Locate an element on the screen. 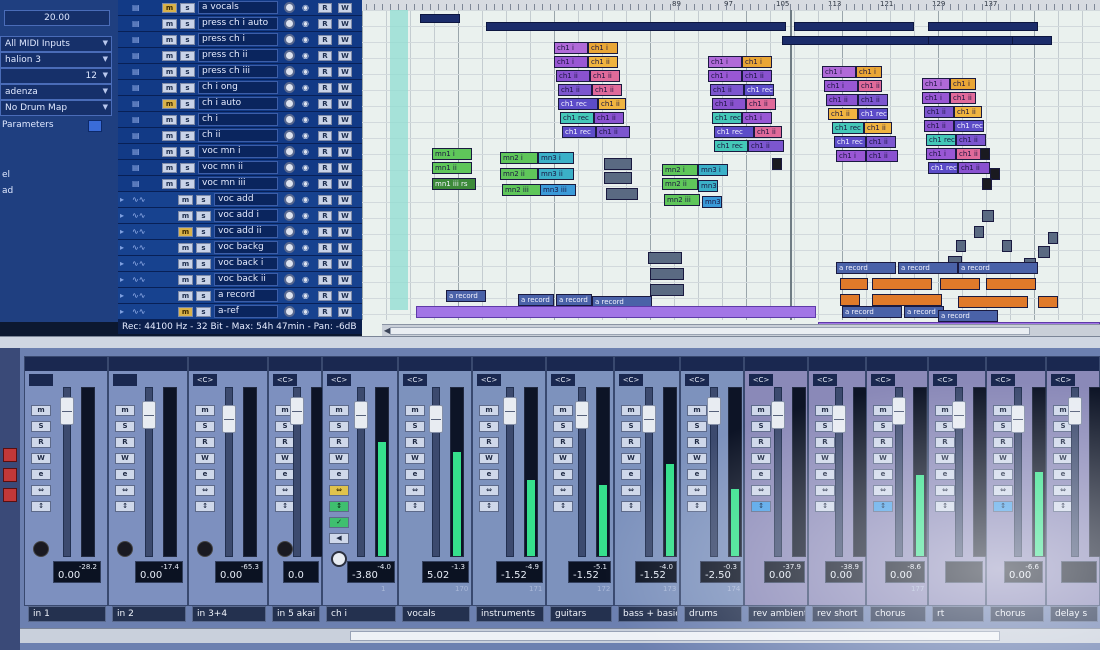 Image resolution: width=1100 pixels, height=650 pixels. track-row: ▤ m s ch i auto ◉ R W is located at coordinates (249, 104).